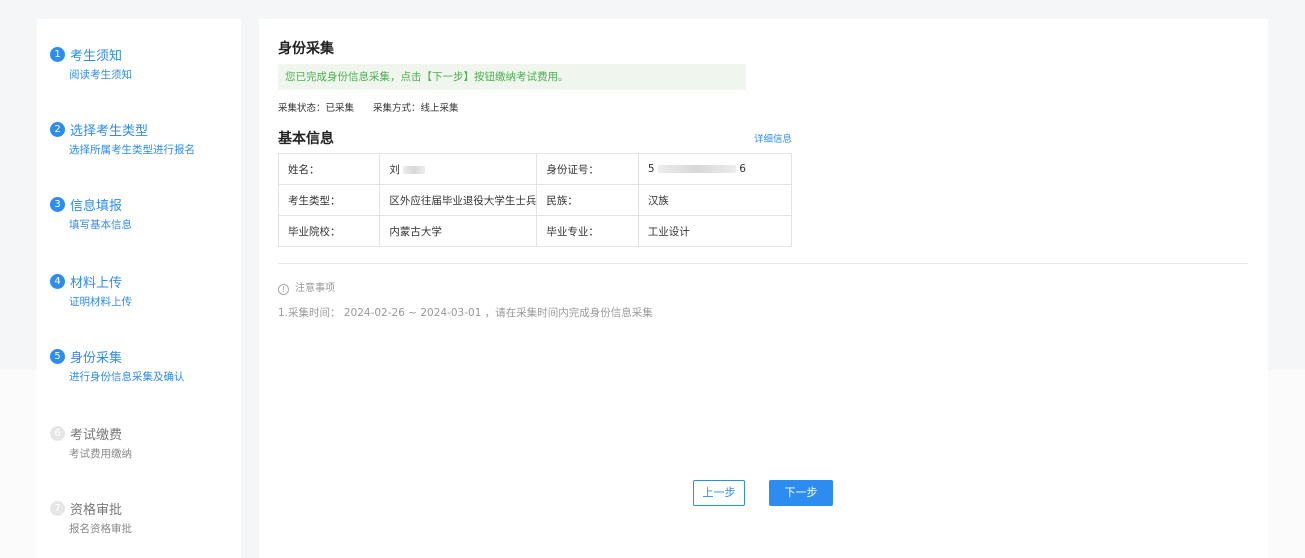 The width and height of the screenshot is (1305, 558). Describe the element at coordinates (96, 283) in the screenshot. I see `step-title: 材料上传` at that location.